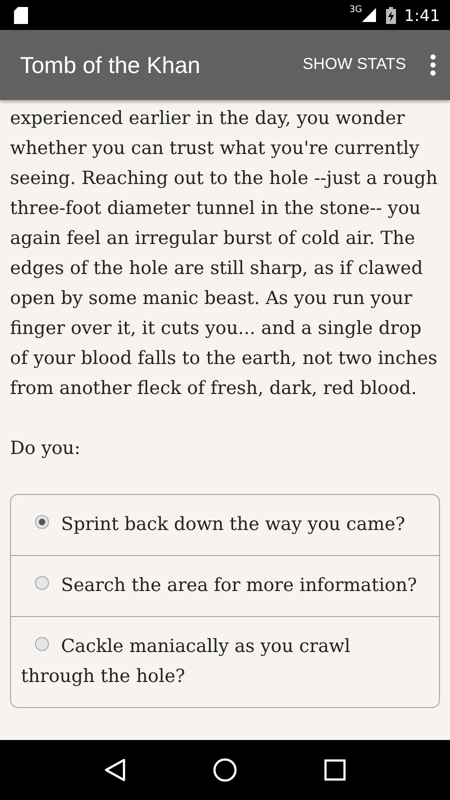  What do you see at coordinates (422, 15) in the screenshot?
I see `clock: 1:41` at bounding box center [422, 15].